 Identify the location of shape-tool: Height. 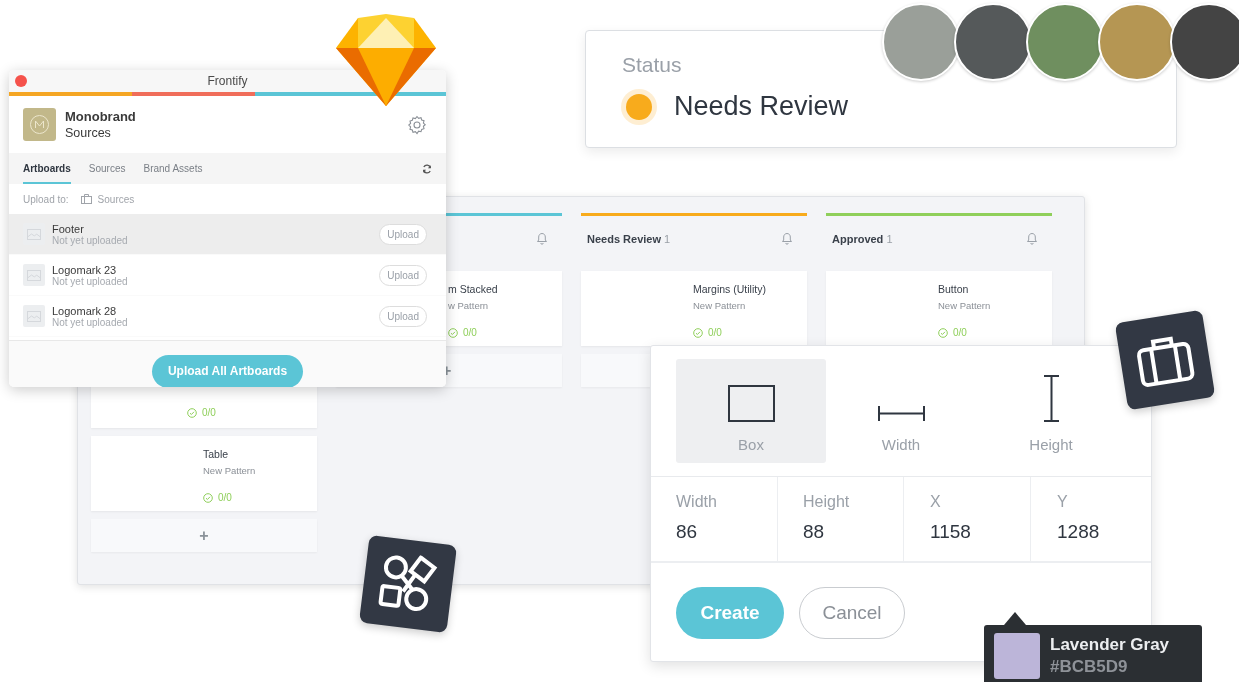
(1051, 411).